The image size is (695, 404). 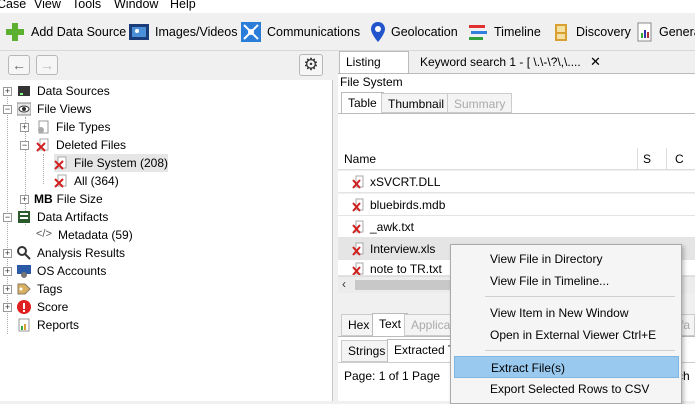 What do you see at coordinates (19, 65) in the screenshot?
I see `back-button: ←` at bounding box center [19, 65].